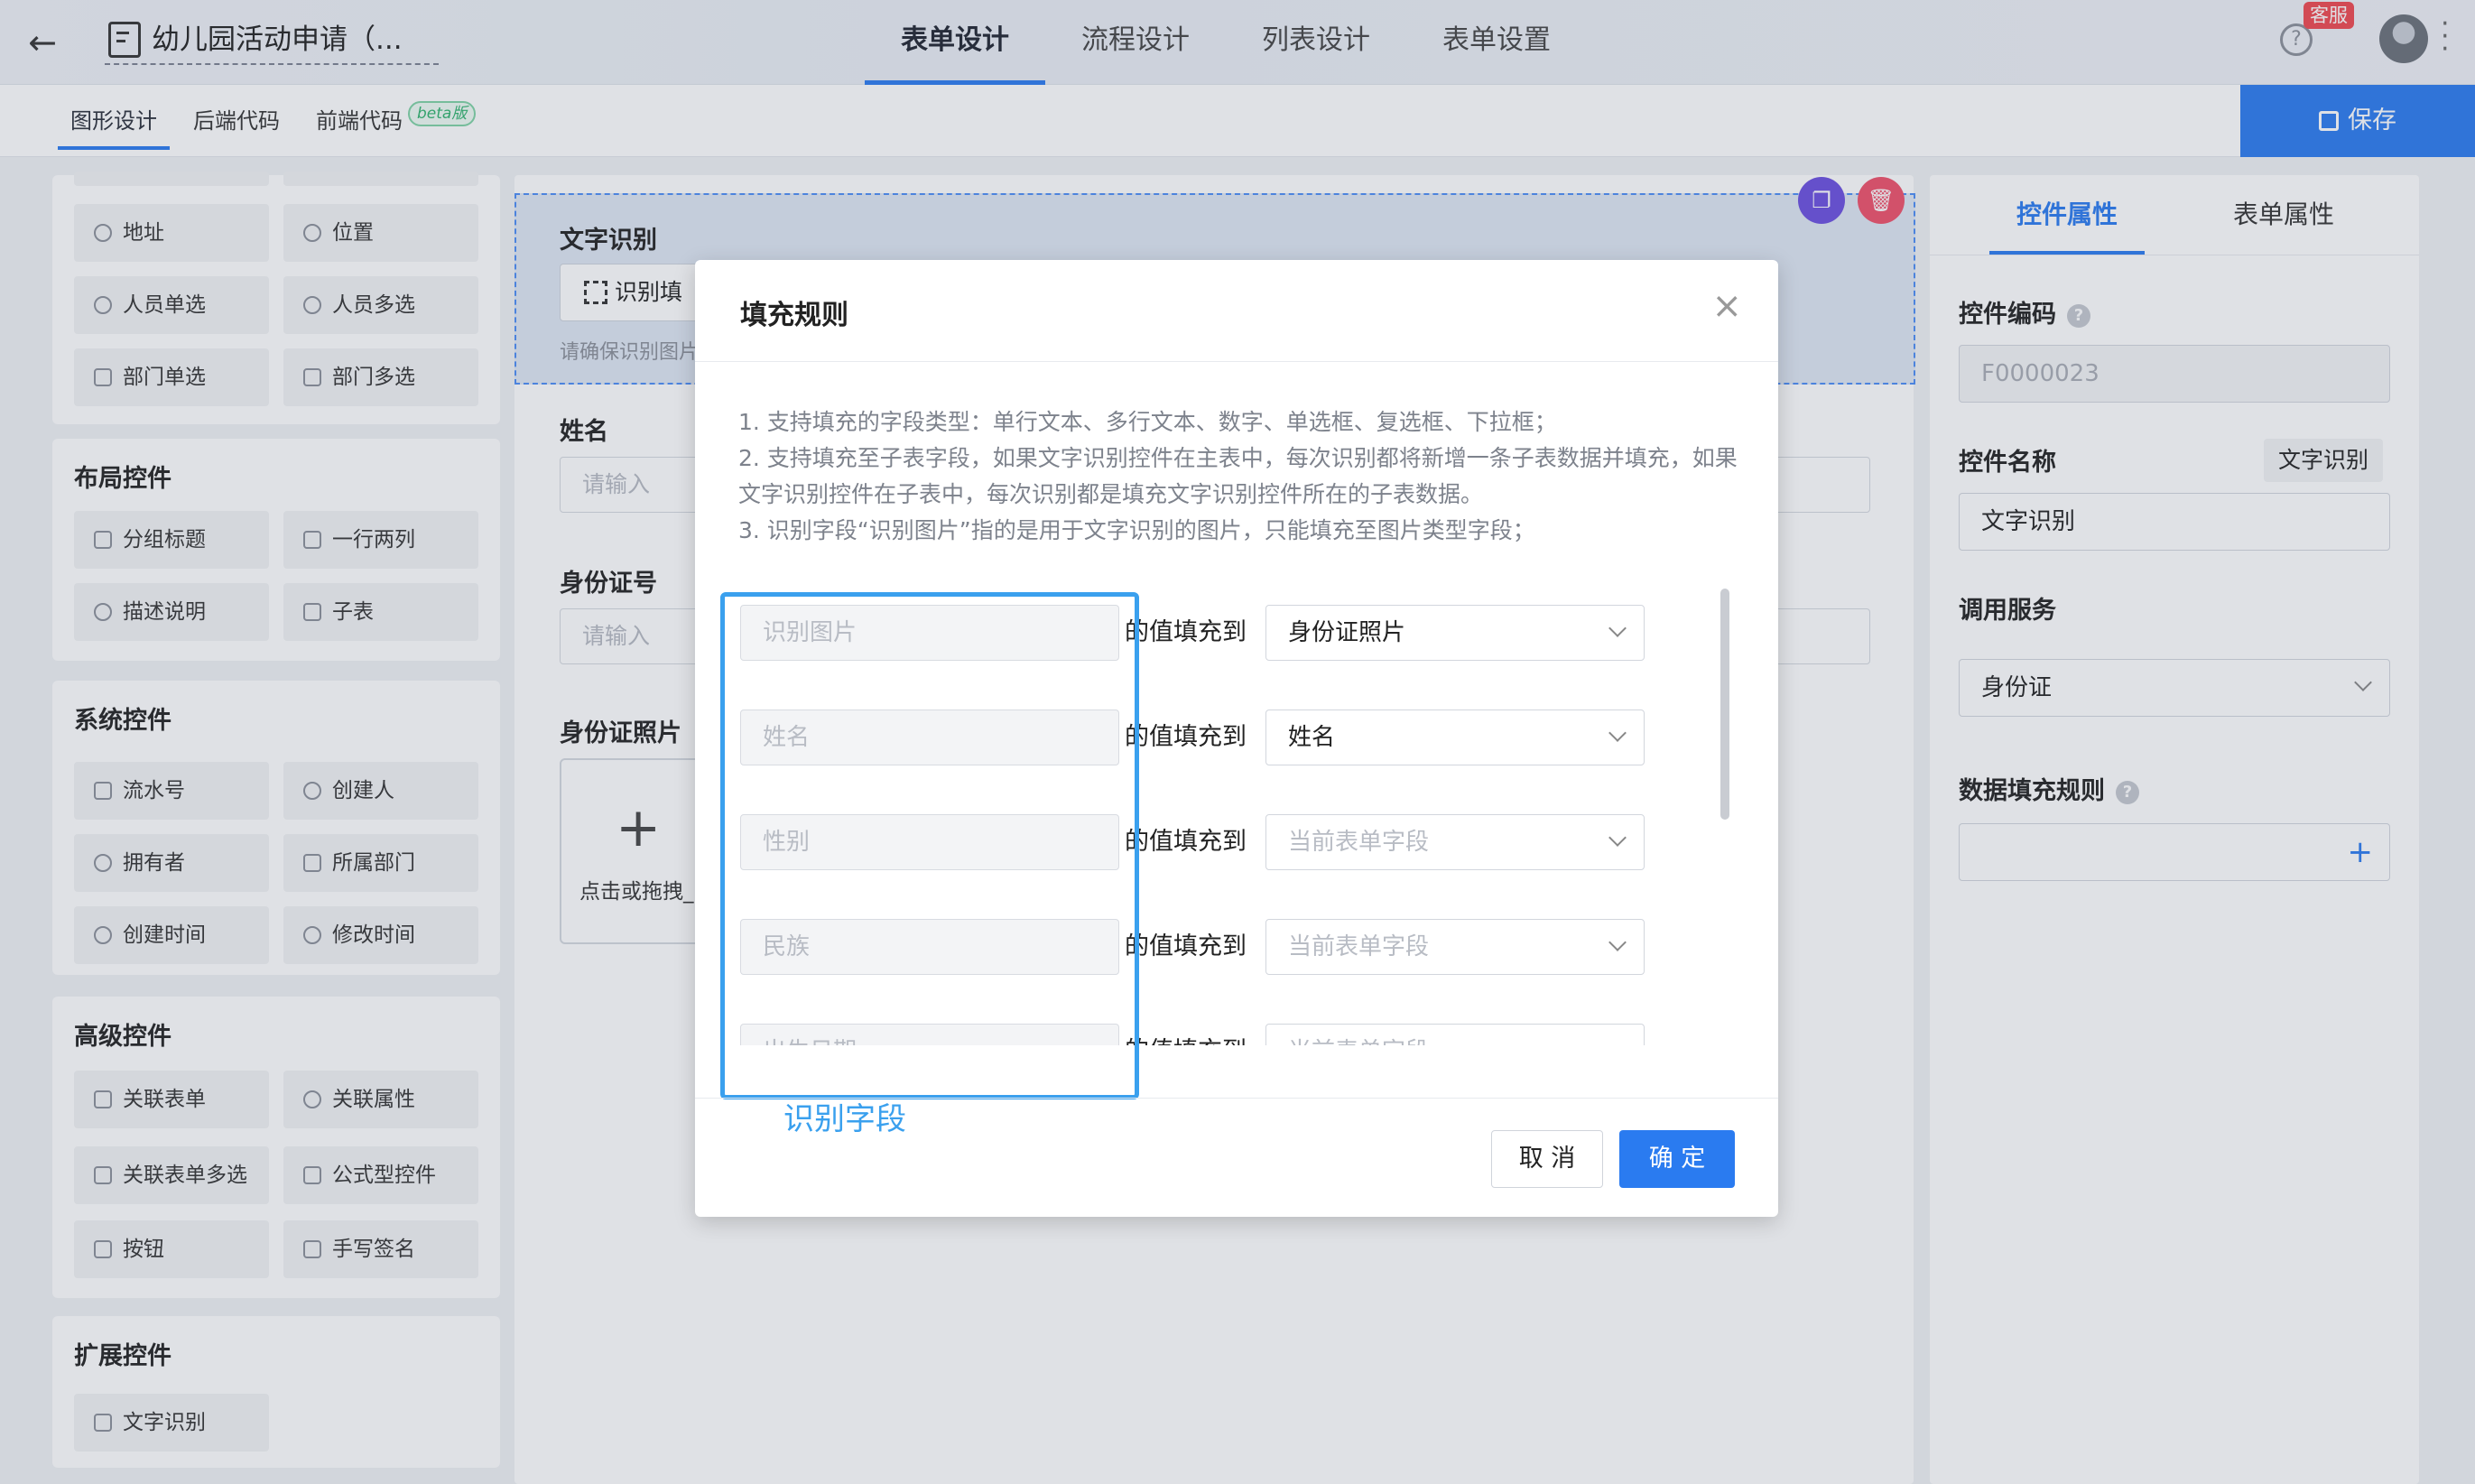 The image size is (2475, 1484). What do you see at coordinates (1147, 422) in the screenshot?
I see `note-line: 1. 支持填充的字段类型：单行文本、多行文本、数字、单选框、复选框、下拉框；` at bounding box center [1147, 422].